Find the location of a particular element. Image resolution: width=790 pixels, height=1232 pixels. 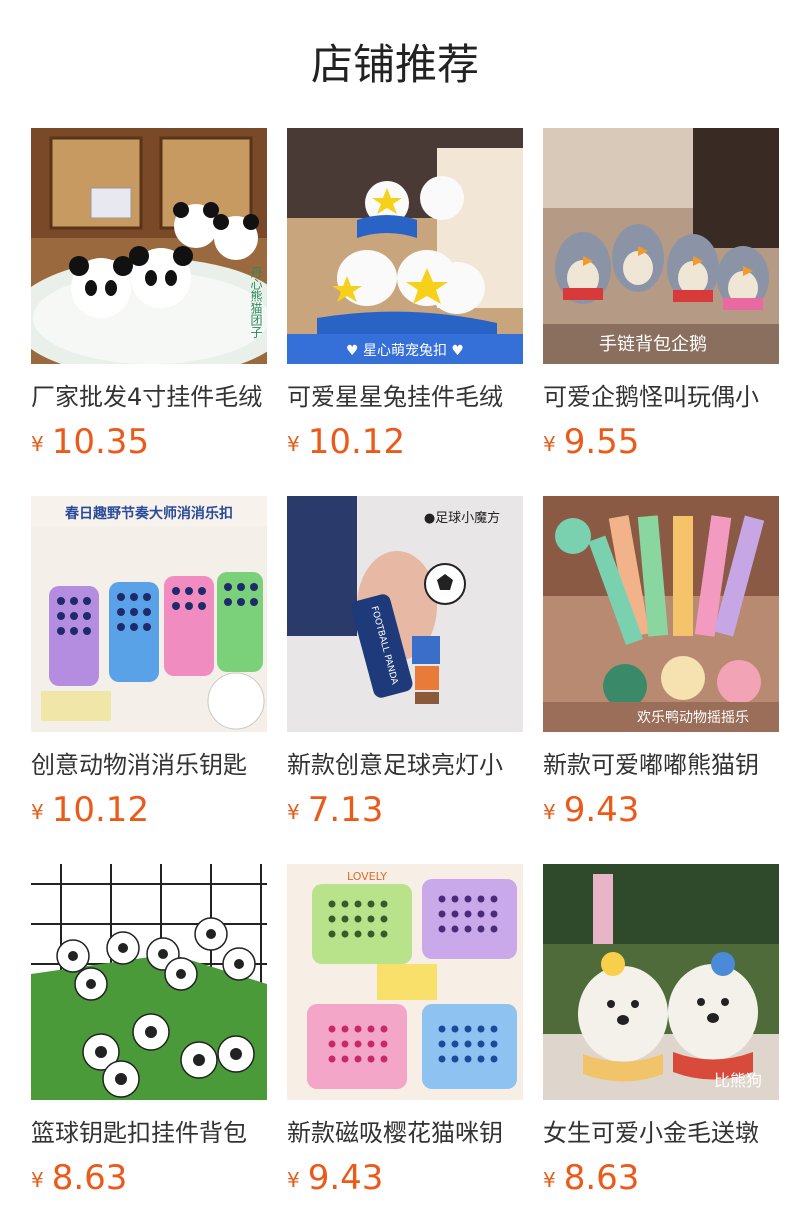

price-amount: 10.35 is located at coordinates (100, 442).